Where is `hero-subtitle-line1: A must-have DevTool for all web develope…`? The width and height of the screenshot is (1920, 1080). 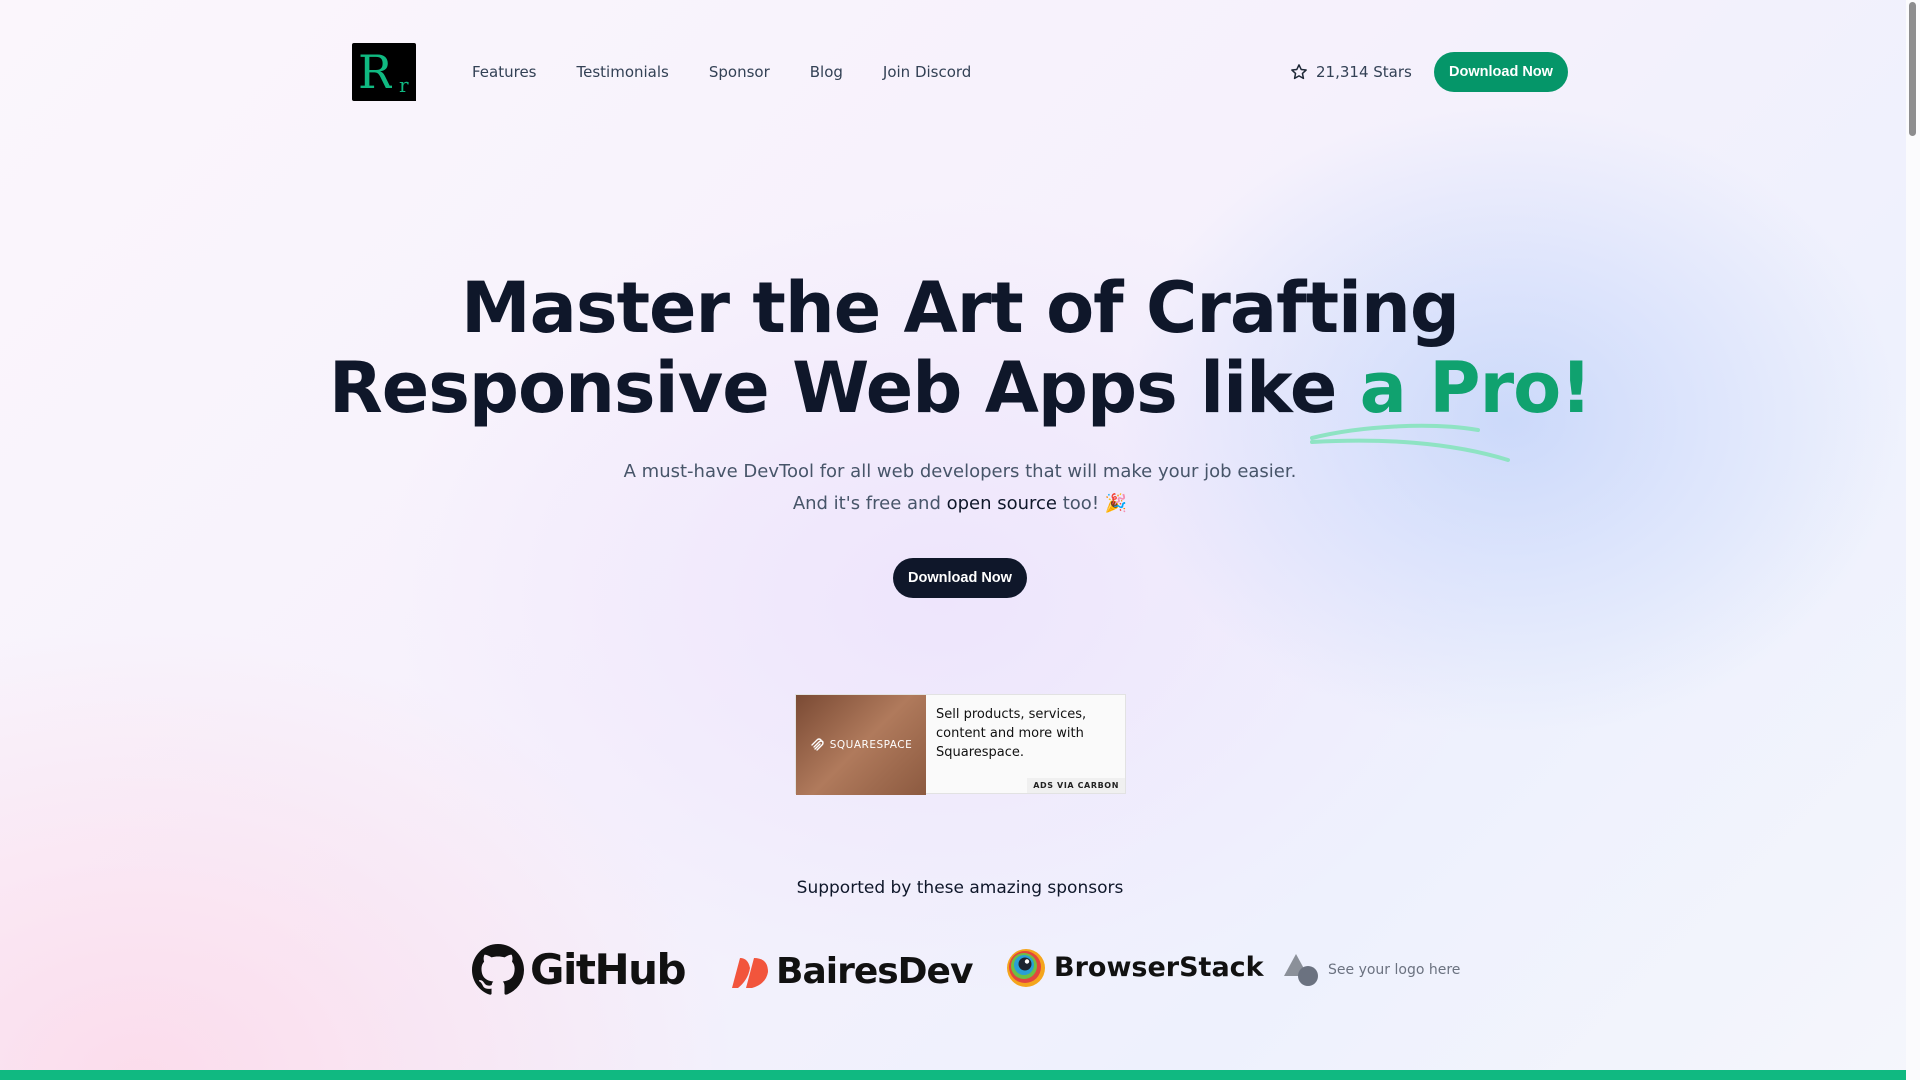 hero-subtitle-line1: A must-have DevTool for all web develope… is located at coordinates (960, 471).